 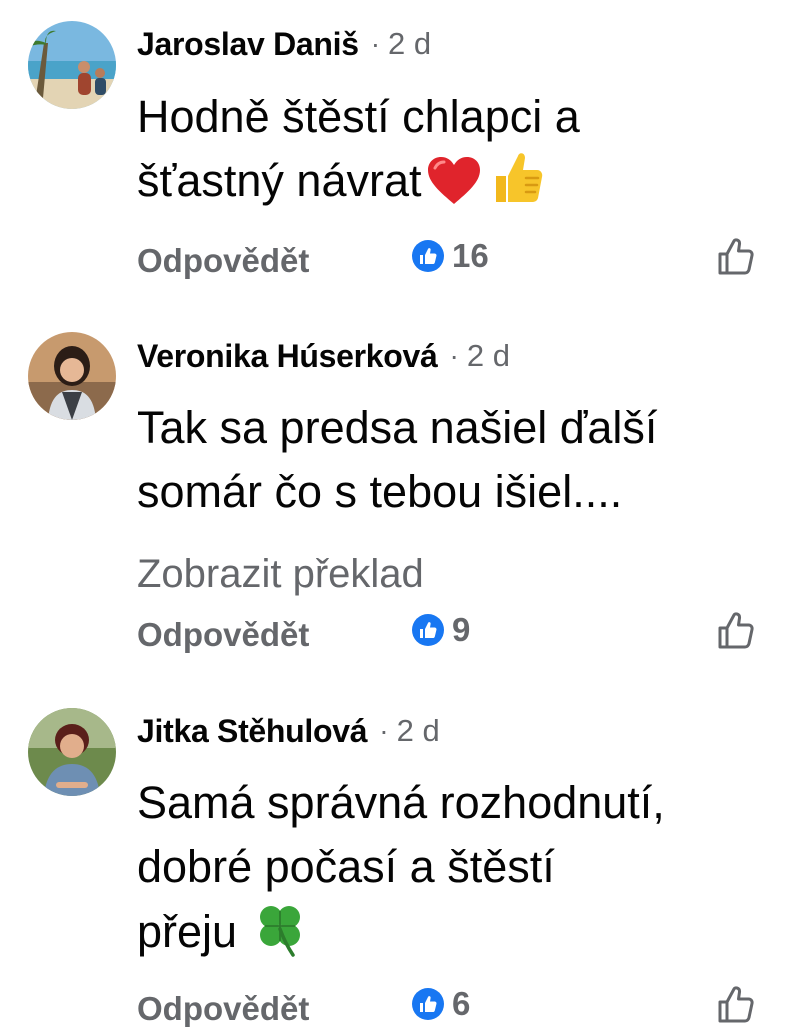 What do you see at coordinates (401, 802) in the screenshot?
I see `comment-line: Samá správná rozhodnutí,` at bounding box center [401, 802].